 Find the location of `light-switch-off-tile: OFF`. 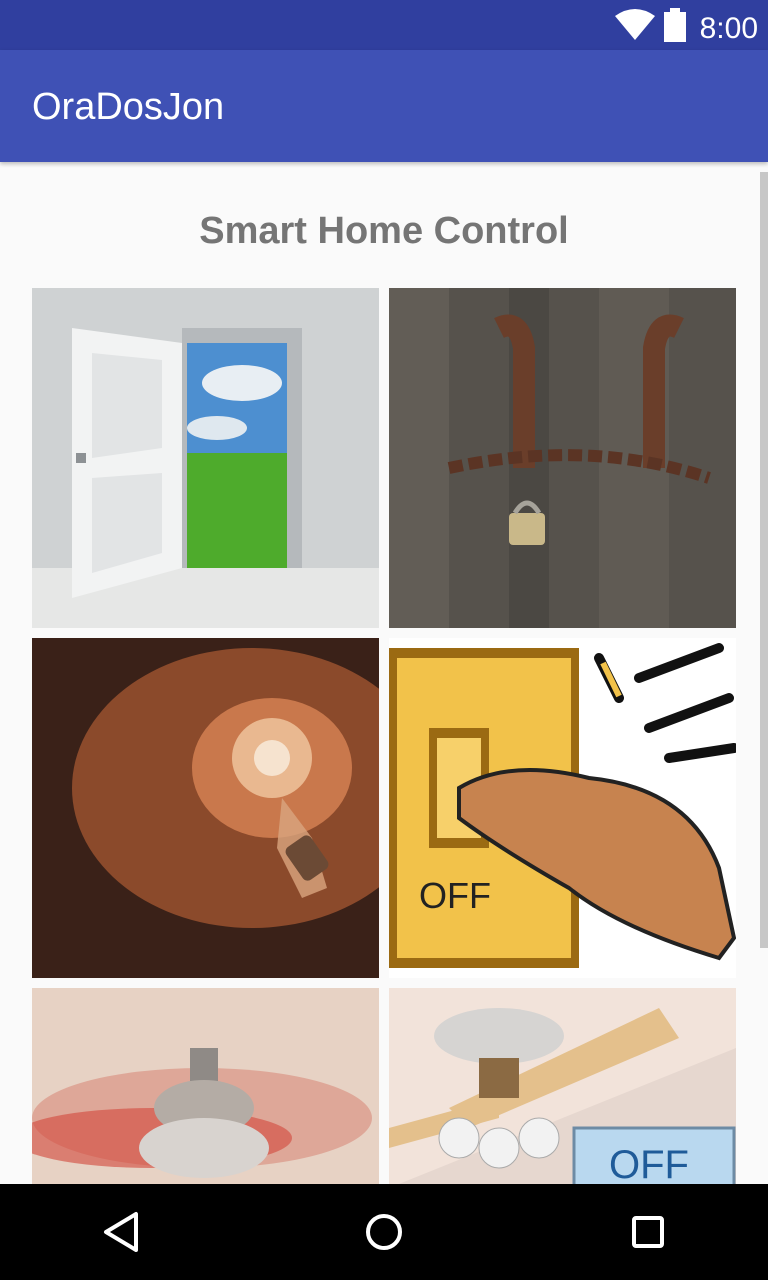

light-switch-off-tile: OFF is located at coordinates (562, 808).